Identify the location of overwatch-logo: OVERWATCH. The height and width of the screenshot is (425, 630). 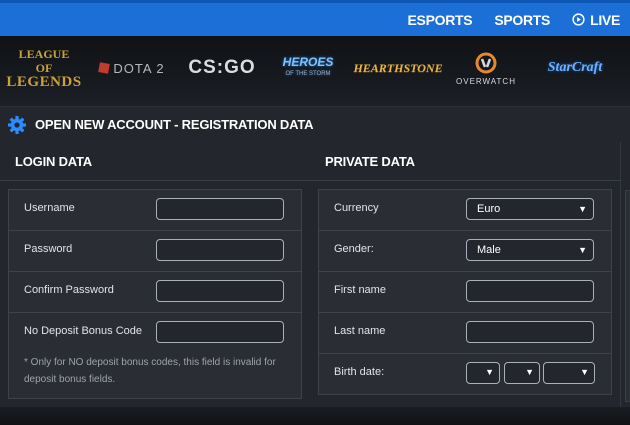
(486, 68).